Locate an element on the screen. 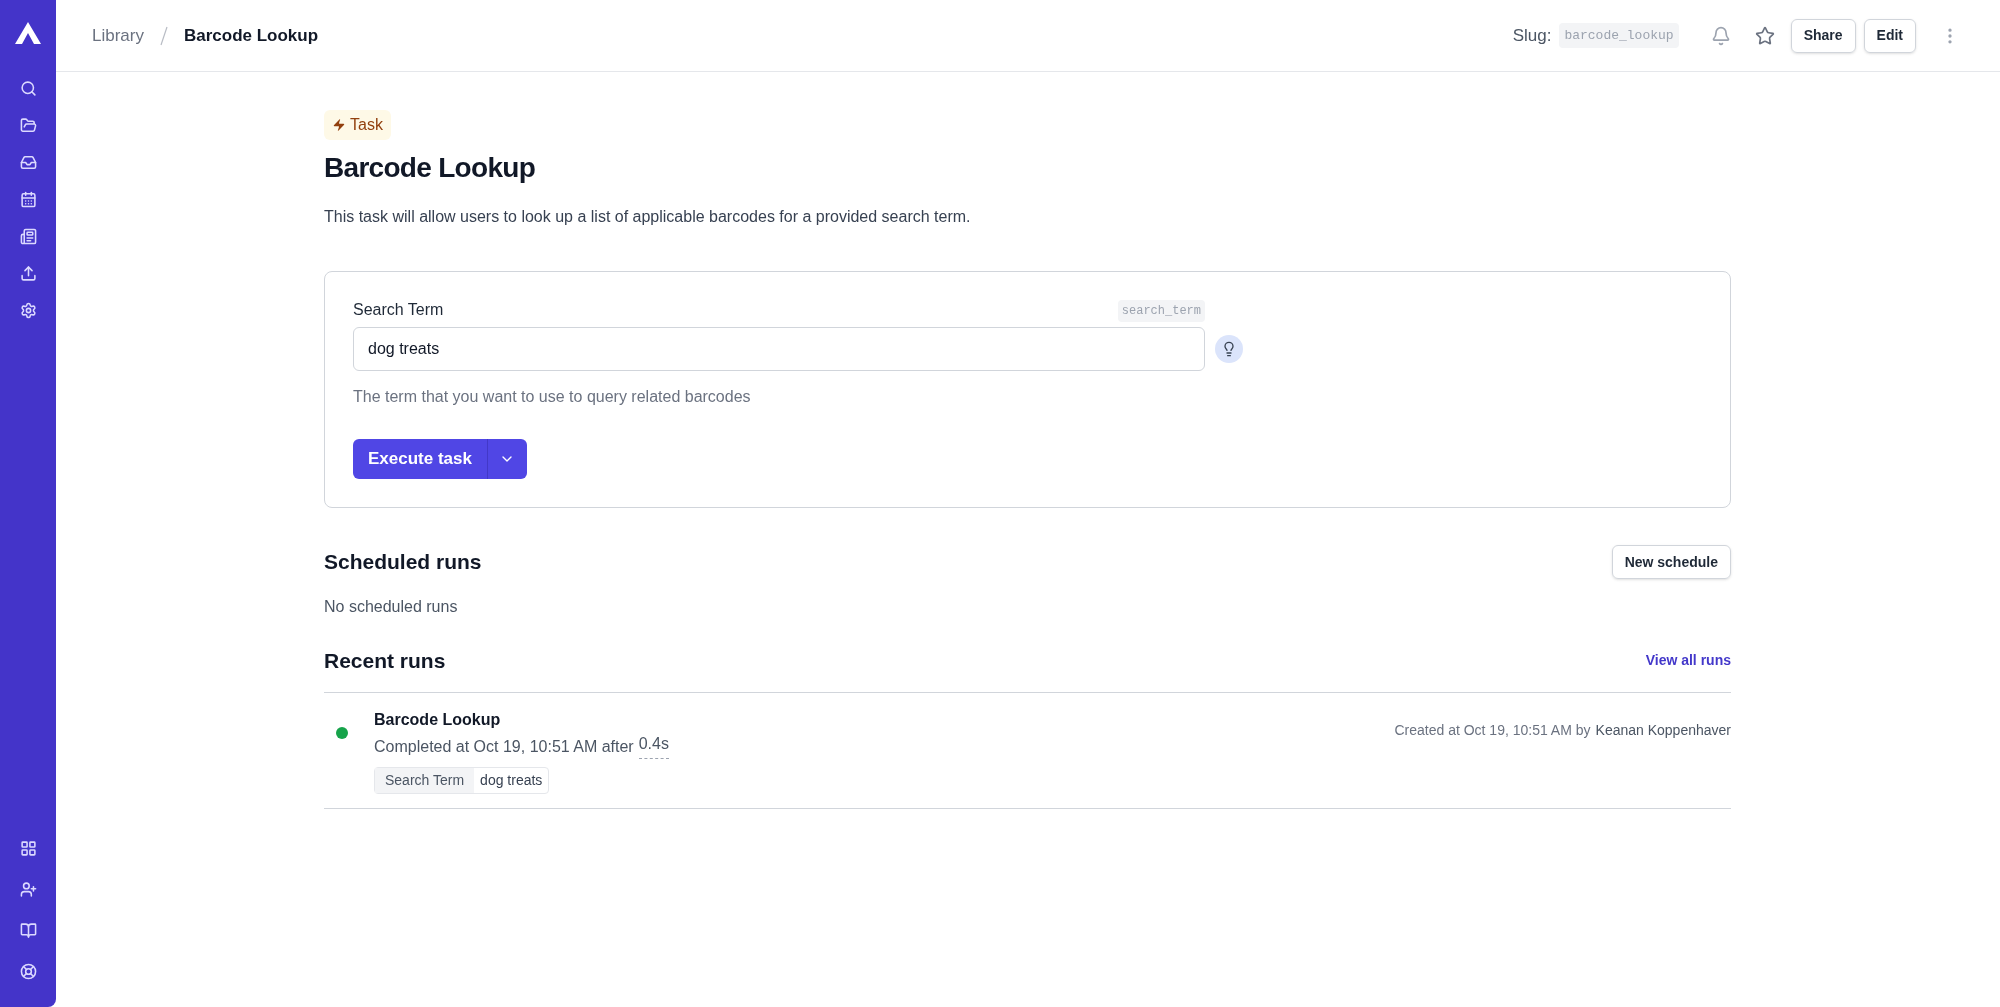 The image size is (2000, 1007). breadcrumb-separator-icon is located at coordinates (163, 35).